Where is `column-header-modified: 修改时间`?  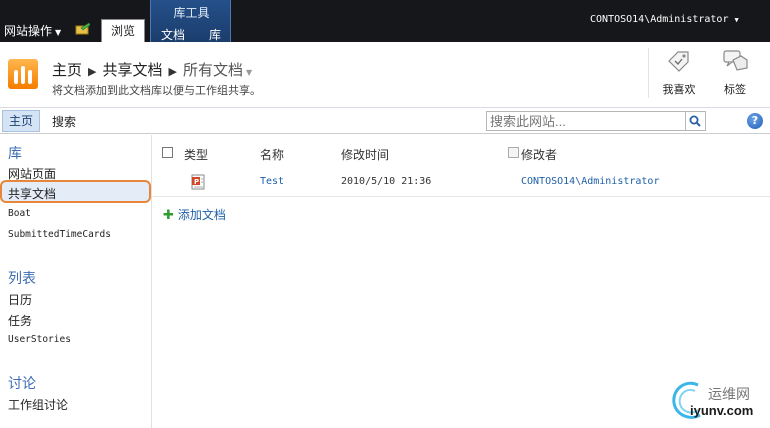 column-header-modified: 修改时间 is located at coordinates (365, 154).